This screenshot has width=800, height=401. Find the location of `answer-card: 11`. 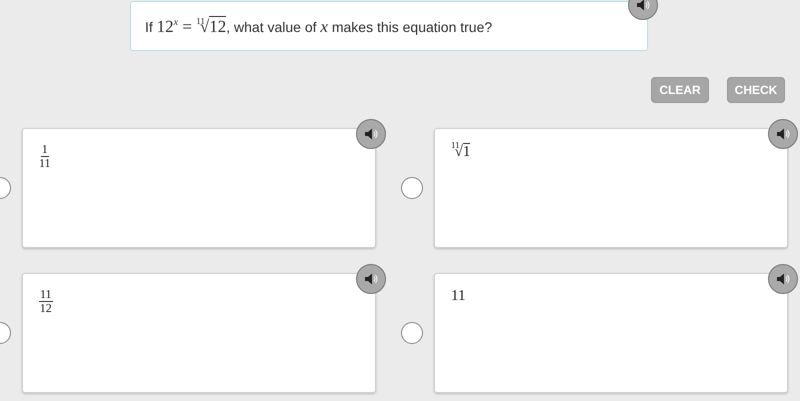

answer-card: 11 is located at coordinates (611, 333).